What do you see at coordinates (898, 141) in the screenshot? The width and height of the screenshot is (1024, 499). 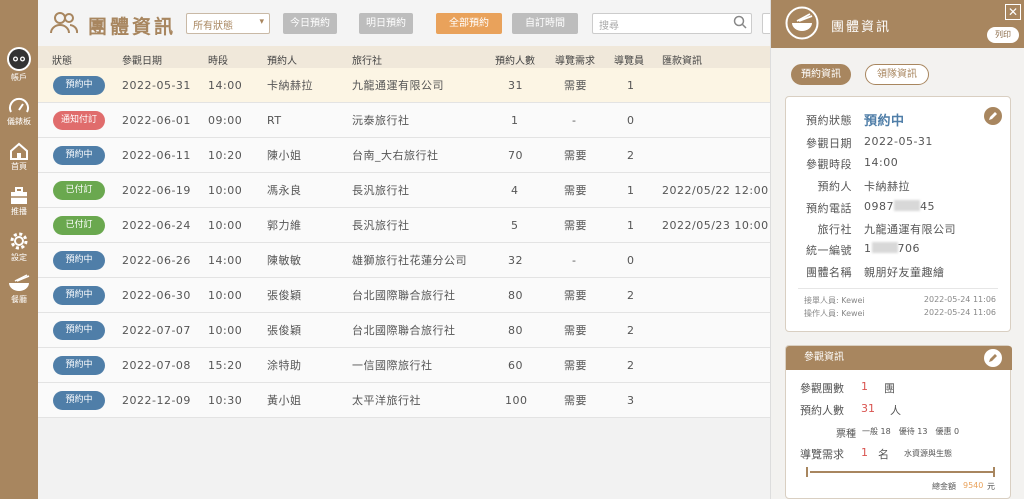 I see `field-value: 2022-05-31` at bounding box center [898, 141].